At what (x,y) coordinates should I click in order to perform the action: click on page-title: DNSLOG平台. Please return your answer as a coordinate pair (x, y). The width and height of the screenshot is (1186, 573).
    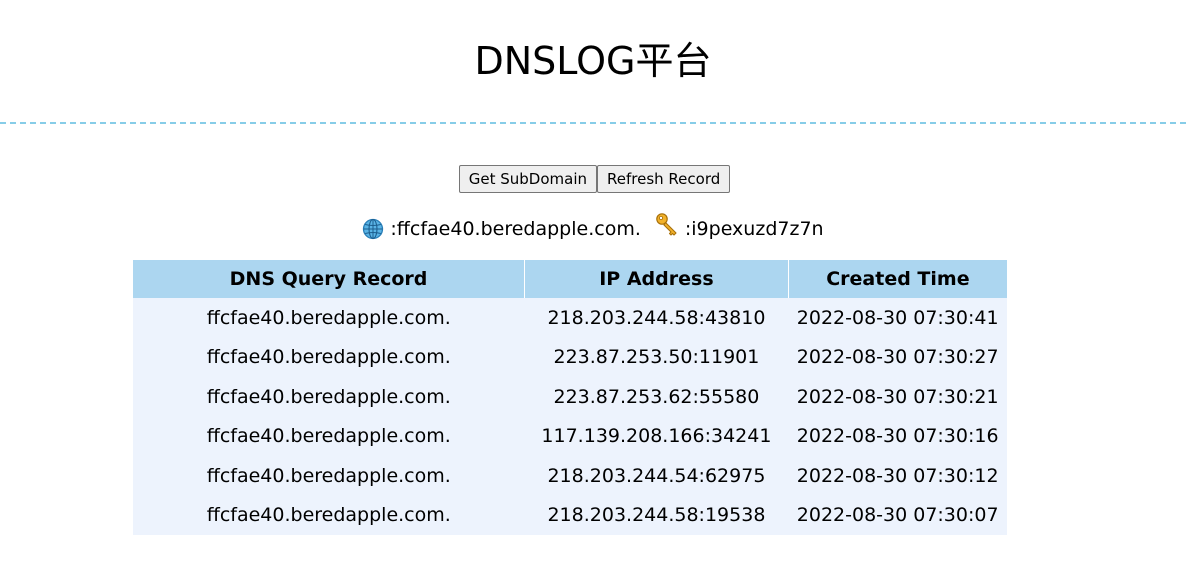
    Looking at the image, I should click on (593, 61).